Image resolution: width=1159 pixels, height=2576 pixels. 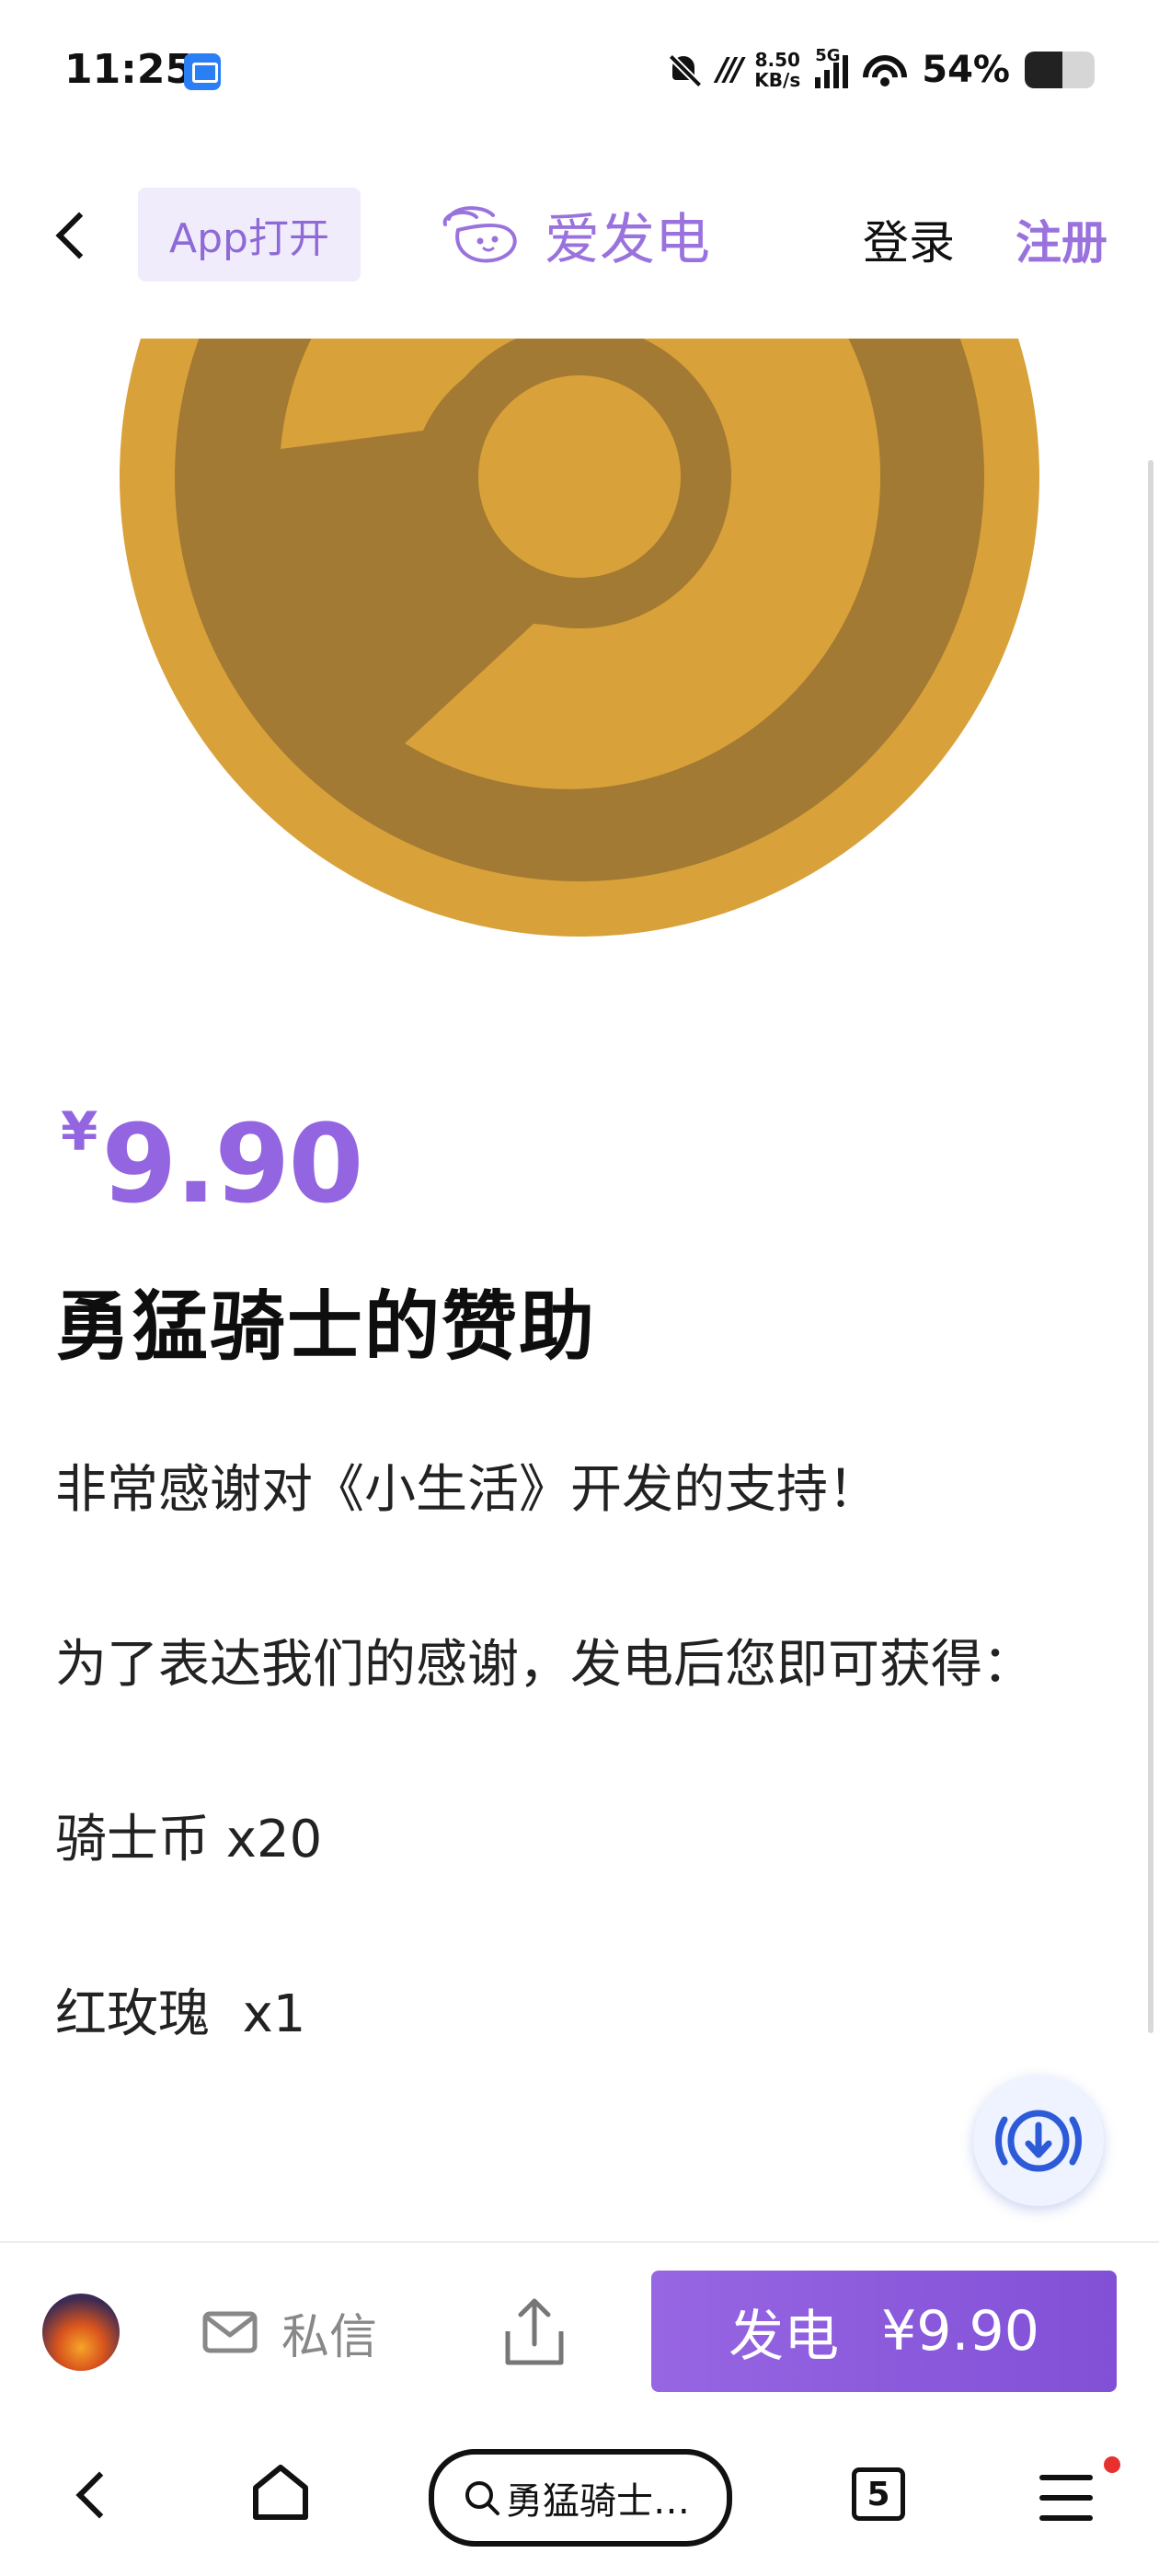 I want to click on network-speed: 8.50 KB/s, so click(x=777, y=70).